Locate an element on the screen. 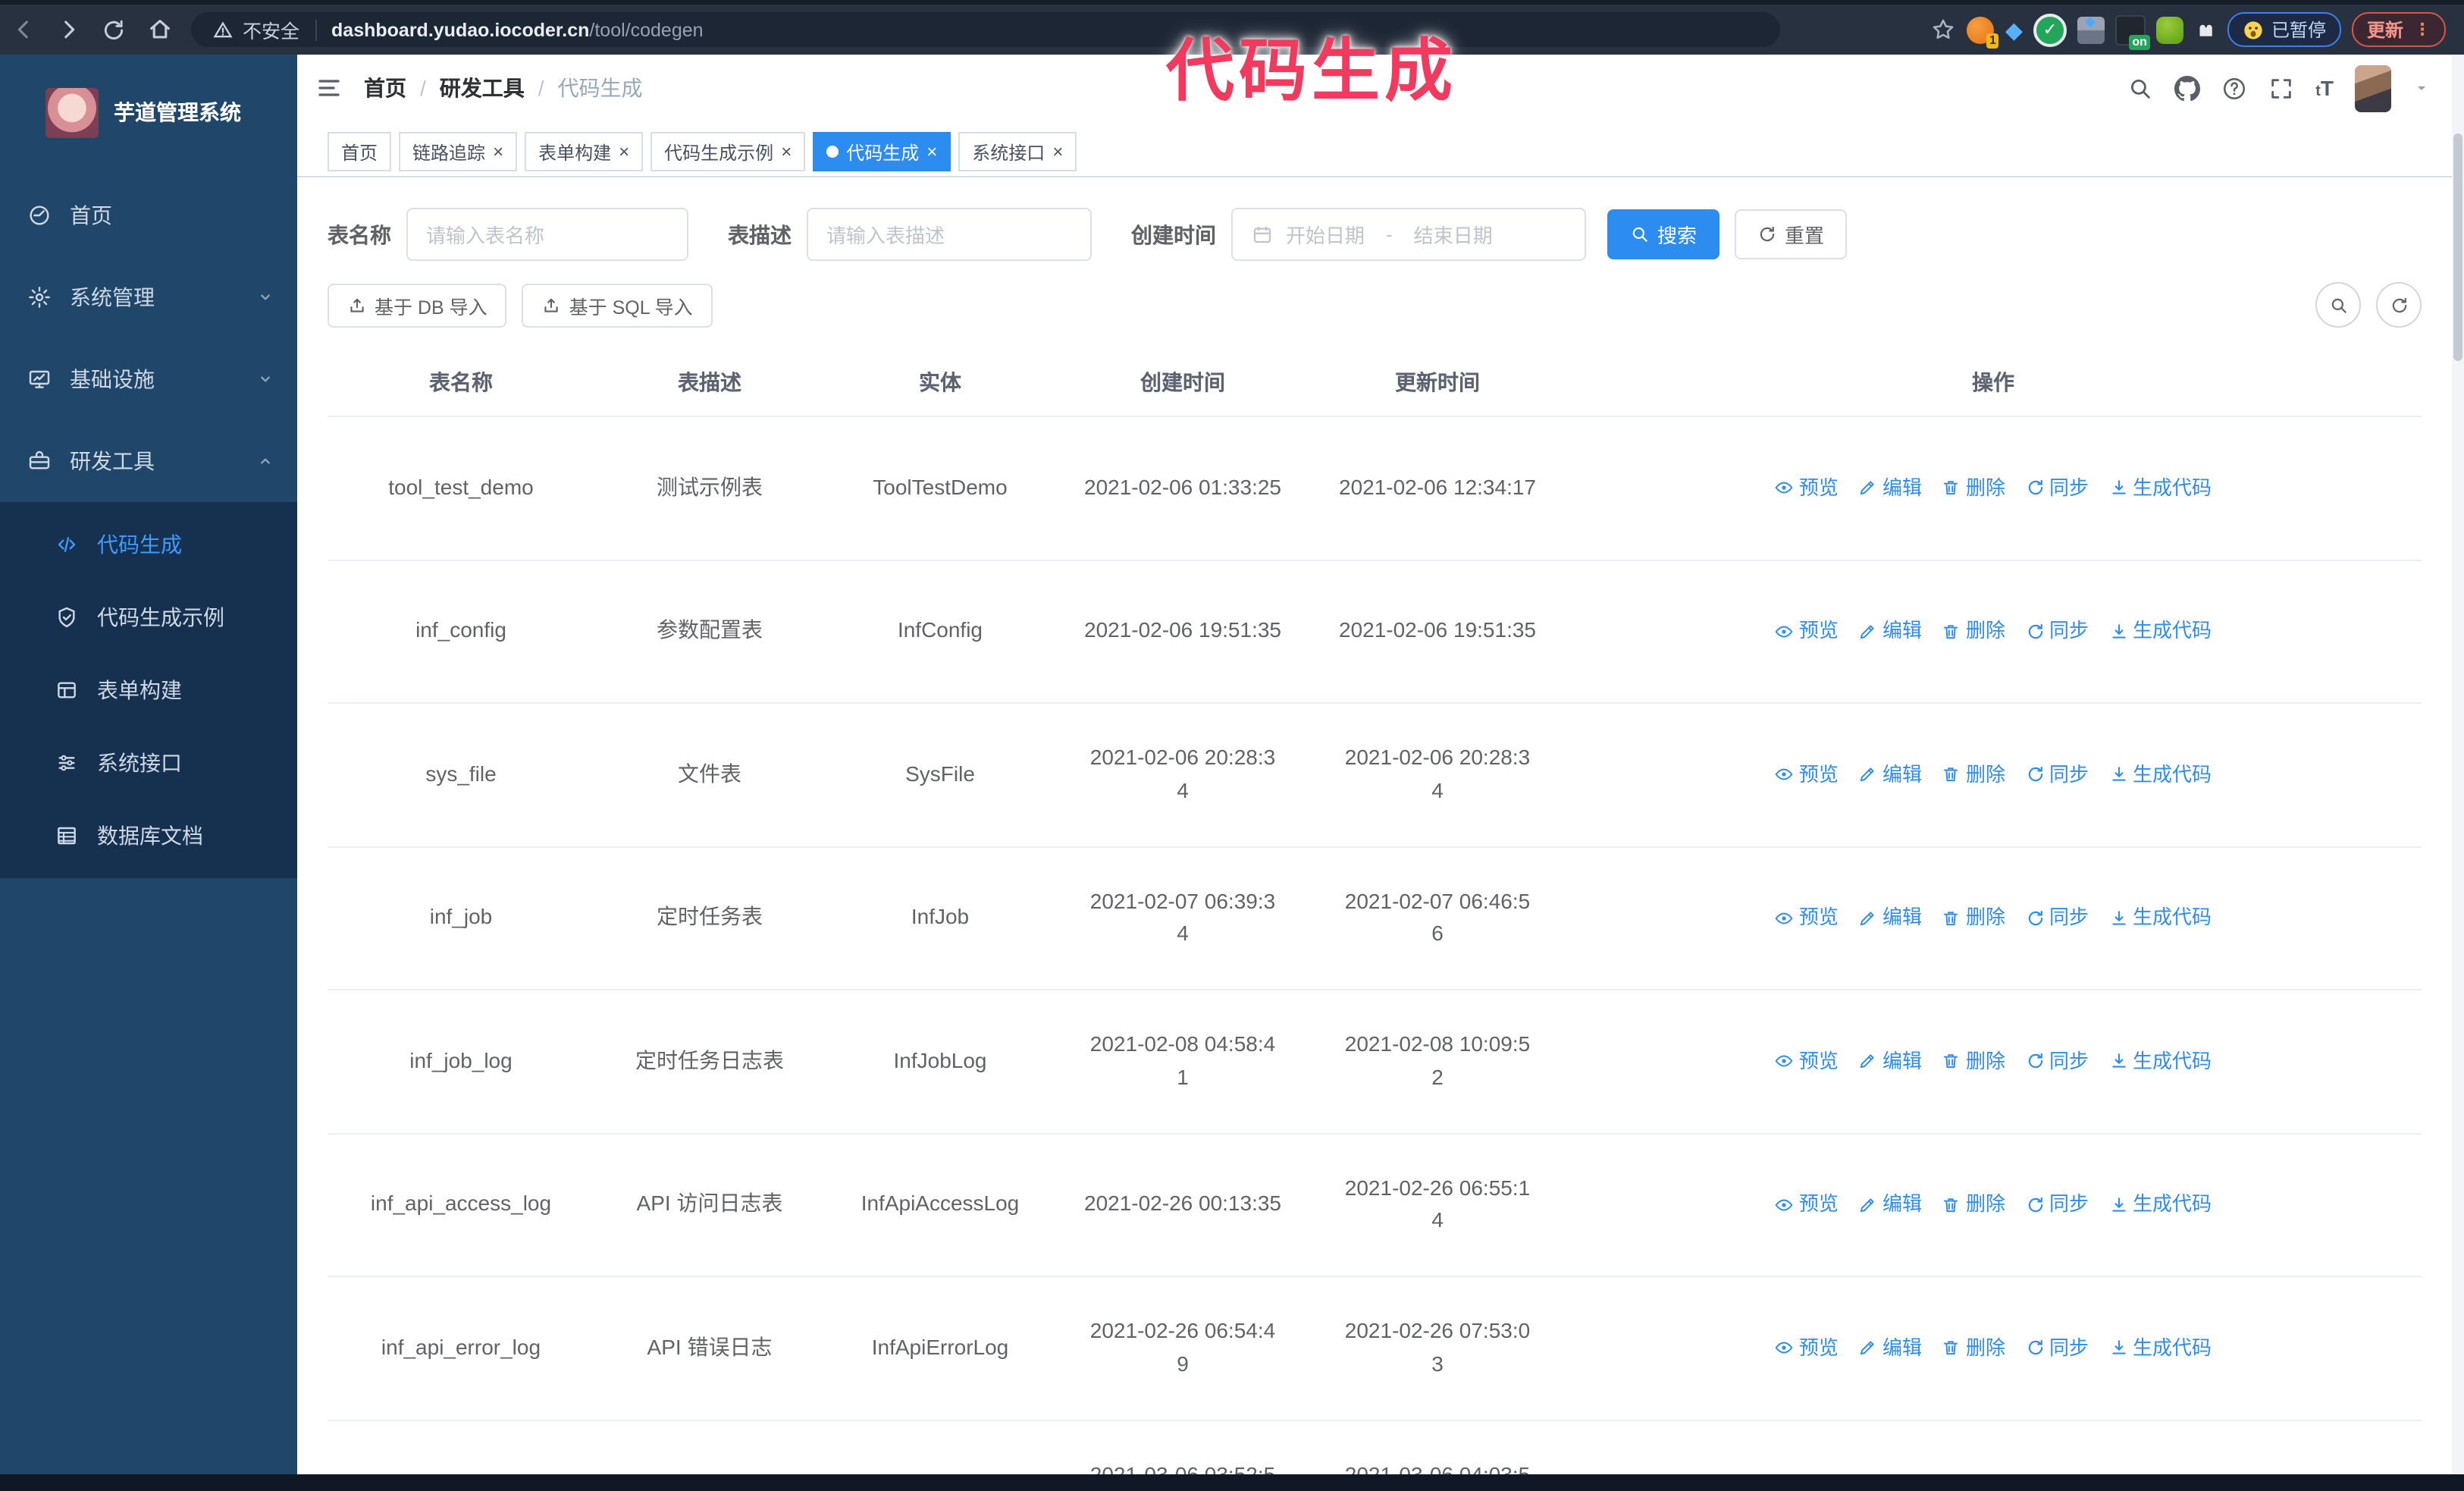 The width and height of the screenshot is (2464, 1491). refresh-table-button is located at coordinates (2399, 305).